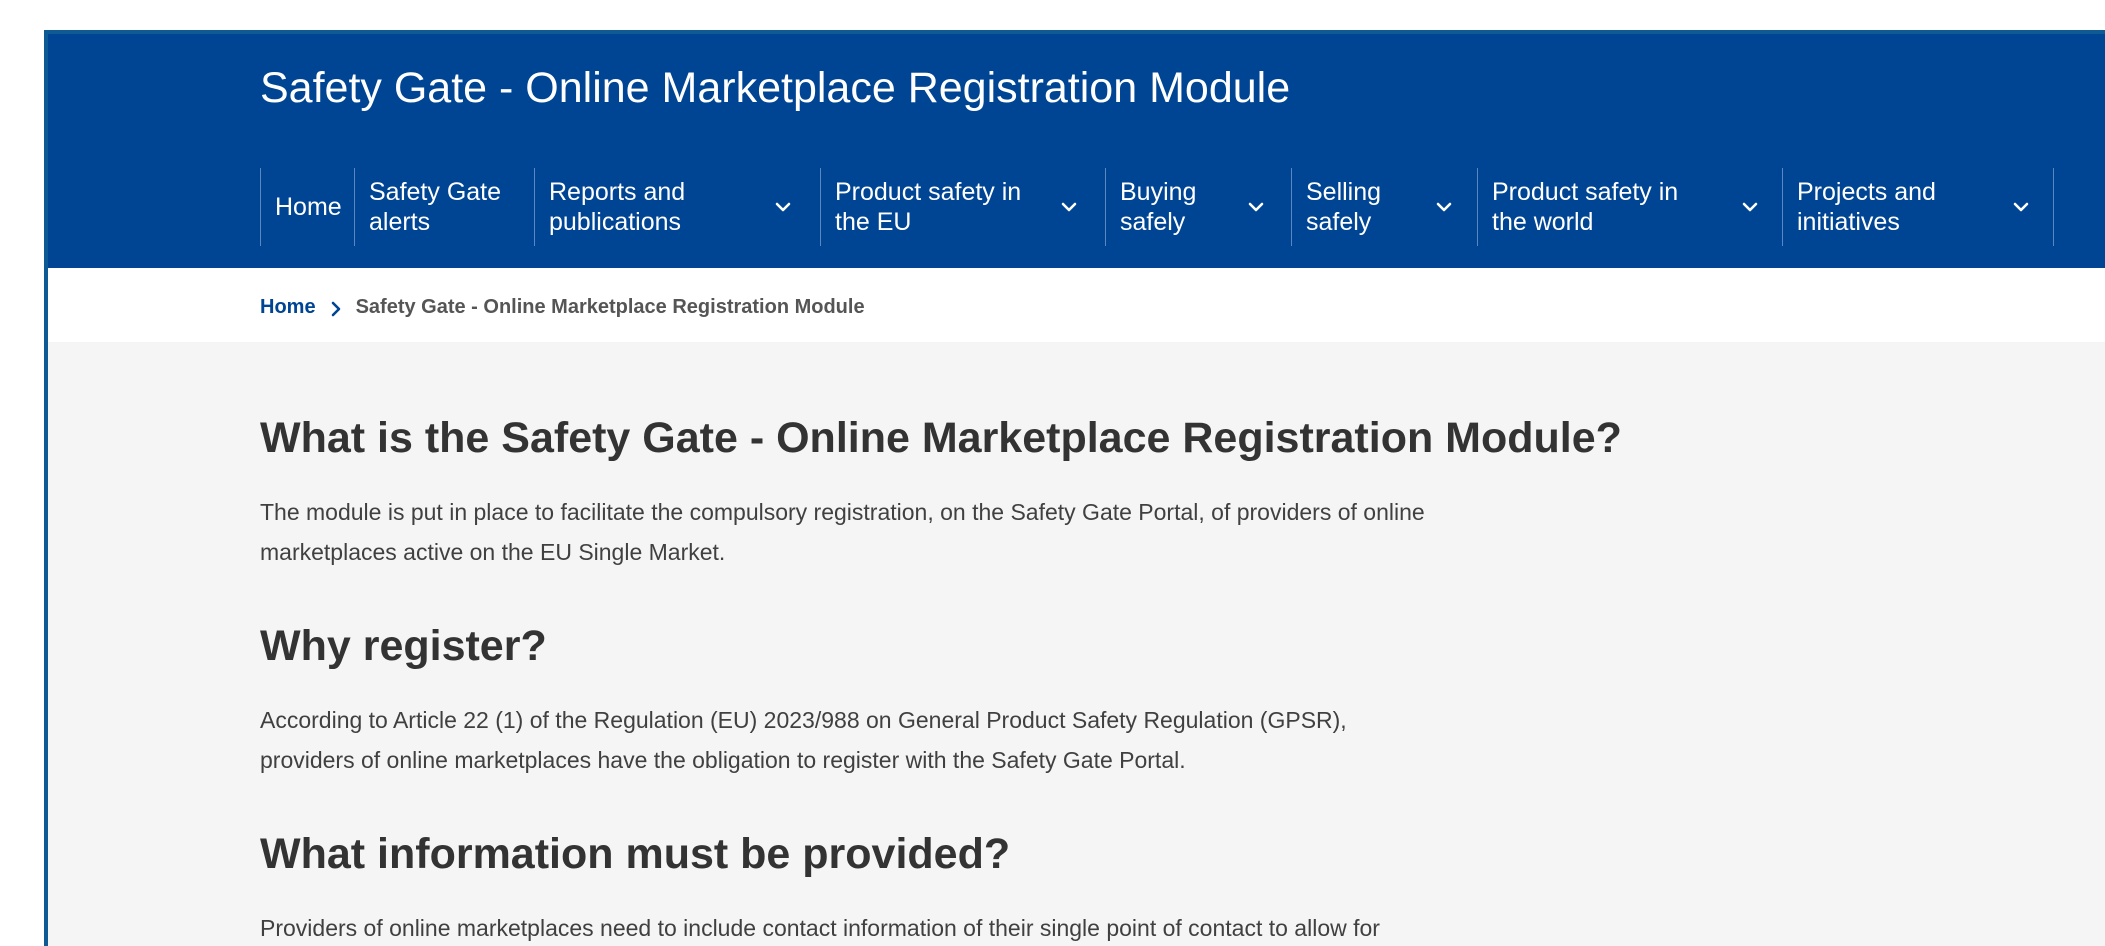 The height and width of the screenshot is (946, 2105). I want to click on nav-item-label: Safety Gate alerts, so click(435, 207).